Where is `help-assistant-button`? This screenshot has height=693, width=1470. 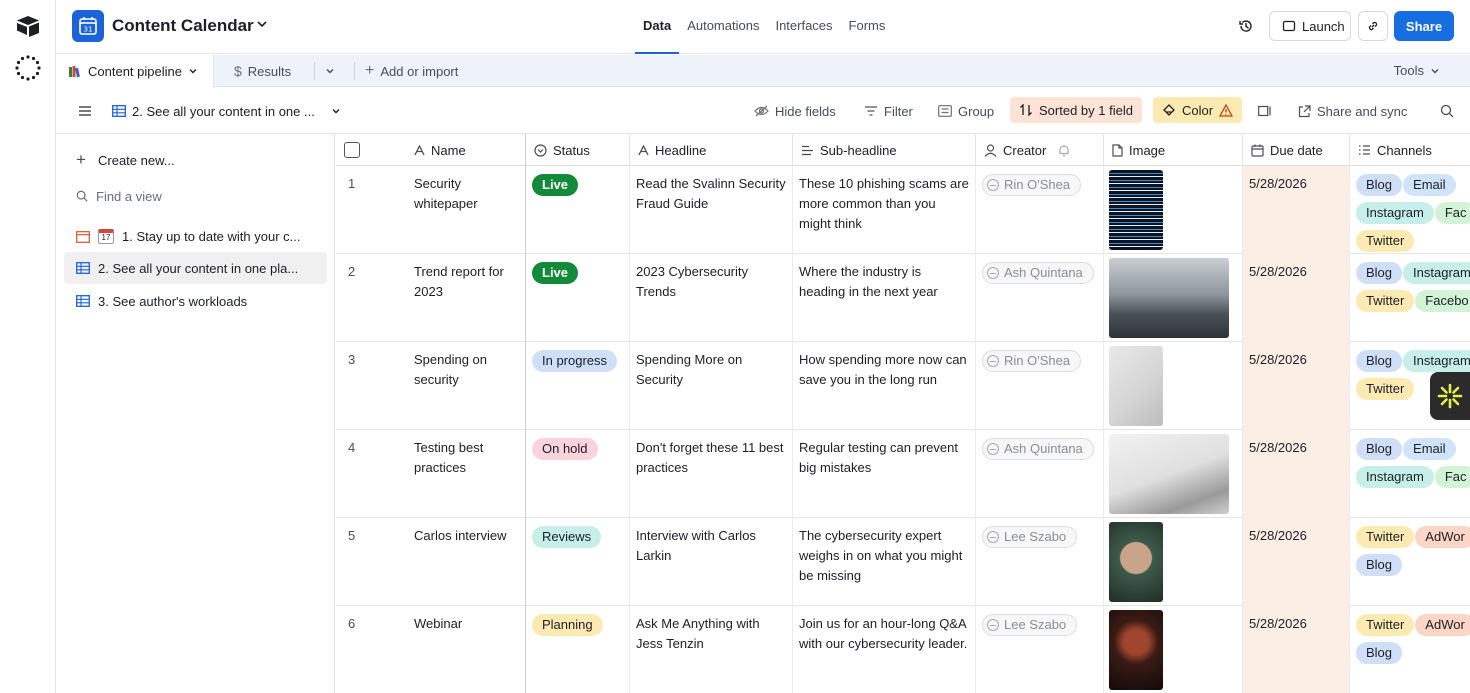 help-assistant-button is located at coordinates (1450, 396).